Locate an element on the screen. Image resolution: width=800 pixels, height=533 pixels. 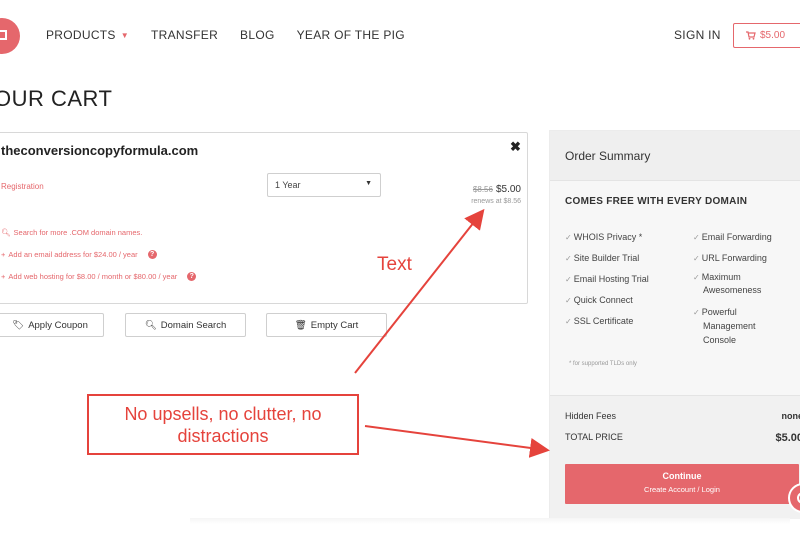
search-more-link: 🔍︎ Search for more .COM domain names. is located at coordinates (71, 232).